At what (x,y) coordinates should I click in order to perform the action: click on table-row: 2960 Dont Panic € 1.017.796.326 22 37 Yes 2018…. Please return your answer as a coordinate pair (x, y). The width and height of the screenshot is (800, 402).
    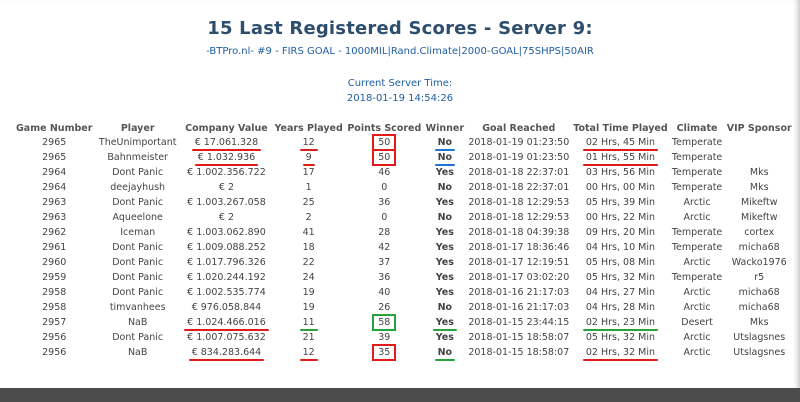
    Looking at the image, I should click on (404, 262).